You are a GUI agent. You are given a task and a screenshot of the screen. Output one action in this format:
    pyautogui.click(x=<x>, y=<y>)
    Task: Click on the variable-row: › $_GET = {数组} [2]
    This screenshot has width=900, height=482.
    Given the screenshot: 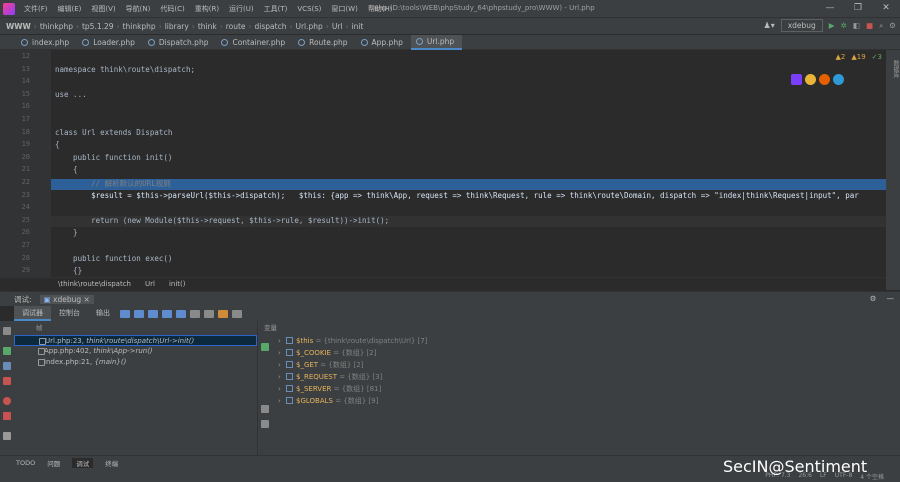 What is the action you would take?
    pyautogui.click(x=586, y=365)
    